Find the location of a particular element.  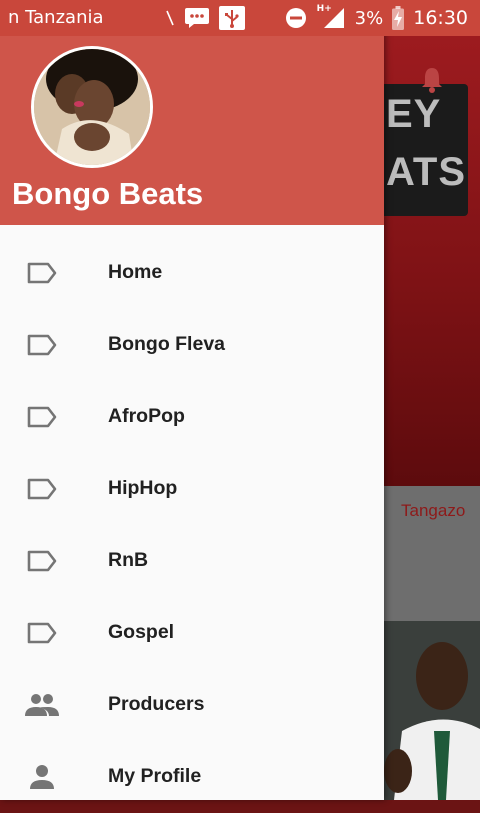

notification-text: n Tanzania is located at coordinates (56, 17).